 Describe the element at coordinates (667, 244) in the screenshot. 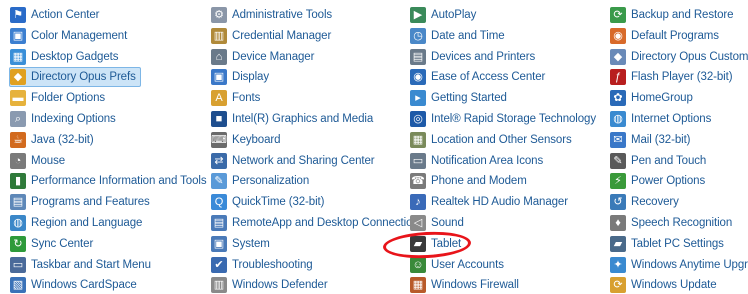

I see `control-panel-item: ▰ Tablet PC Settings` at that location.